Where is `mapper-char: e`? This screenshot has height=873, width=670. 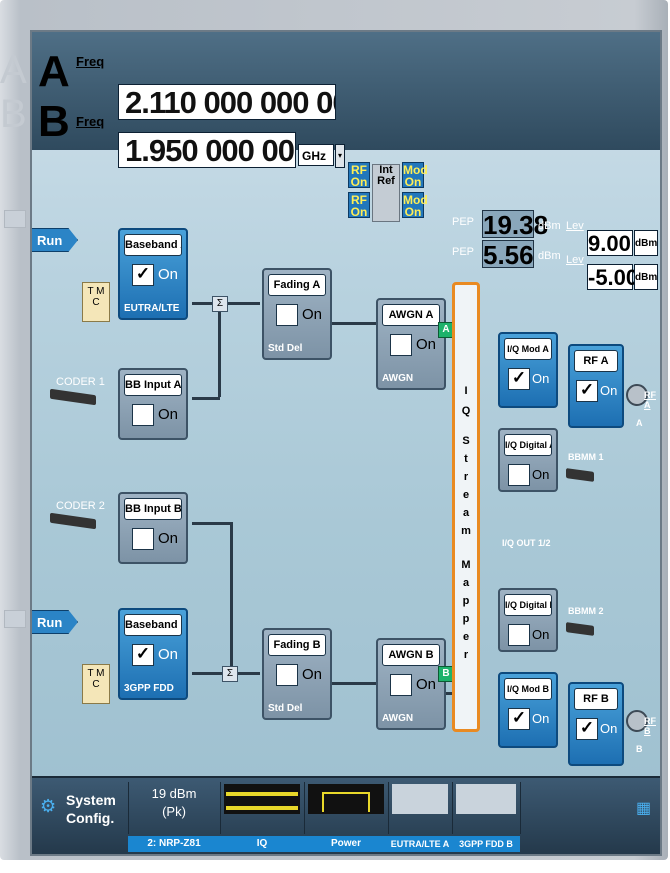
mapper-char: e is located at coordinates (466, 495).